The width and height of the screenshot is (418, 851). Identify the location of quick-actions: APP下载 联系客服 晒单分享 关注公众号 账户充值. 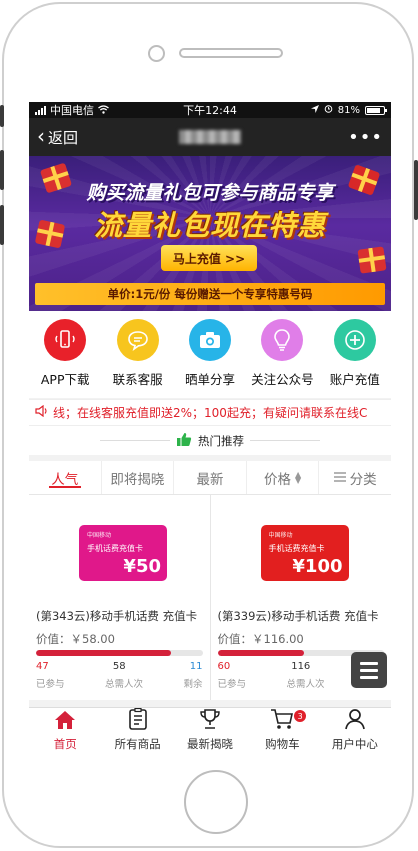
(210, 354).